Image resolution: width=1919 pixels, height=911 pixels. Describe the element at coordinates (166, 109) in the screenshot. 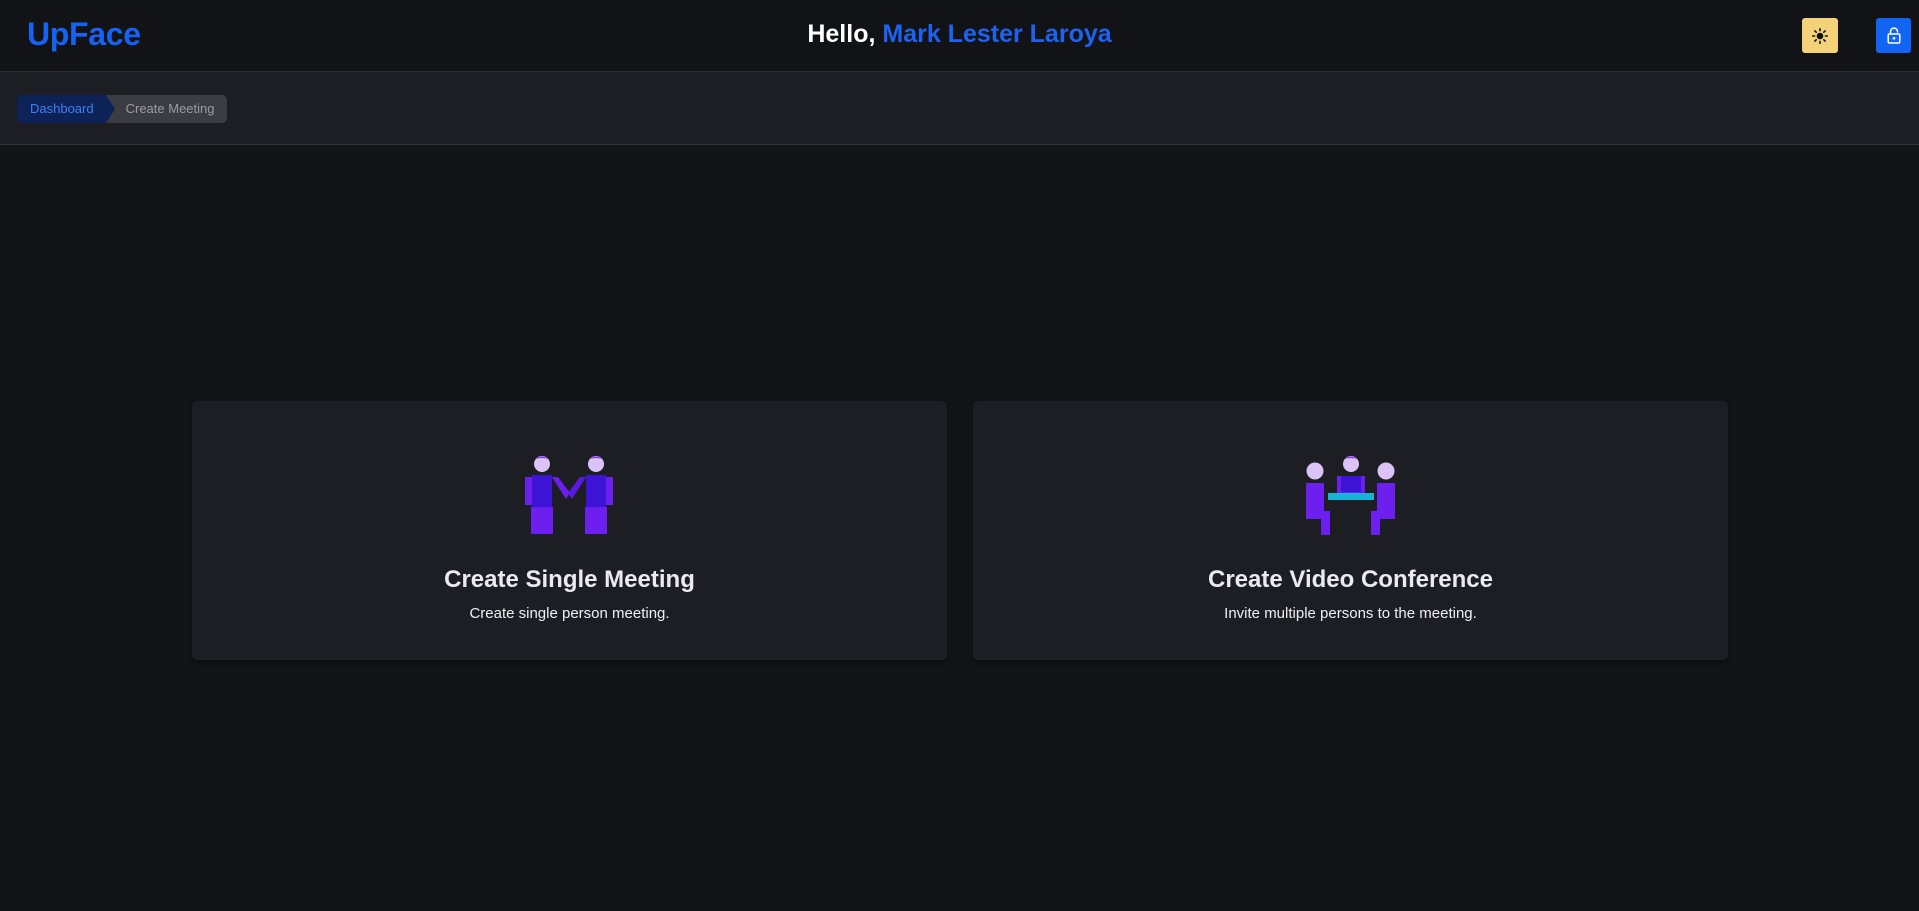

I see `breadcrumb-item-create-meeting: Create Meeting` at that location.